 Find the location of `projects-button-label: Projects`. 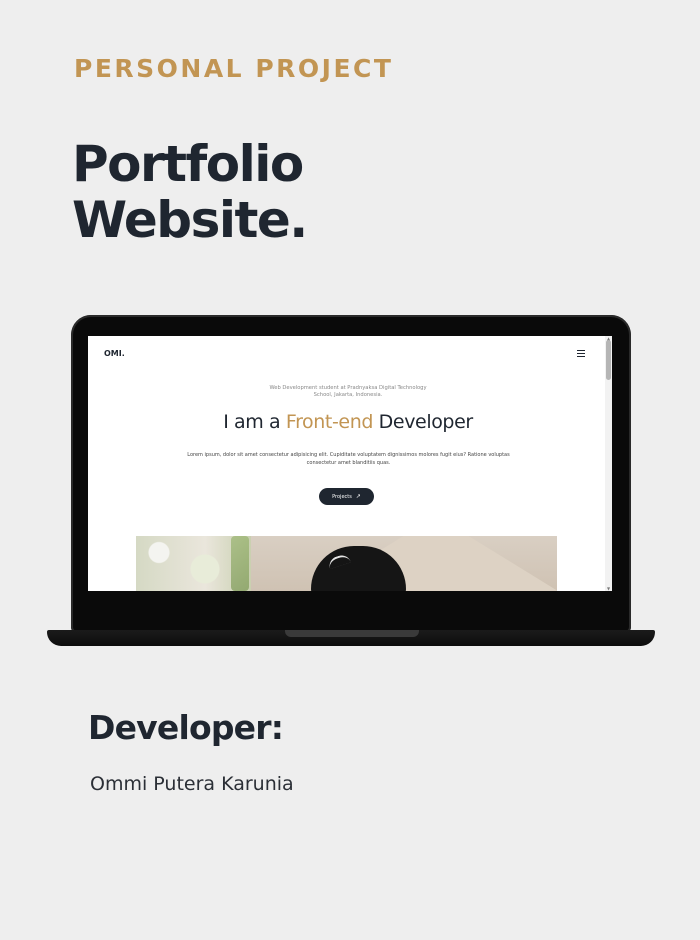

projects-button-label: Projects is located at coordinates (342, 496).